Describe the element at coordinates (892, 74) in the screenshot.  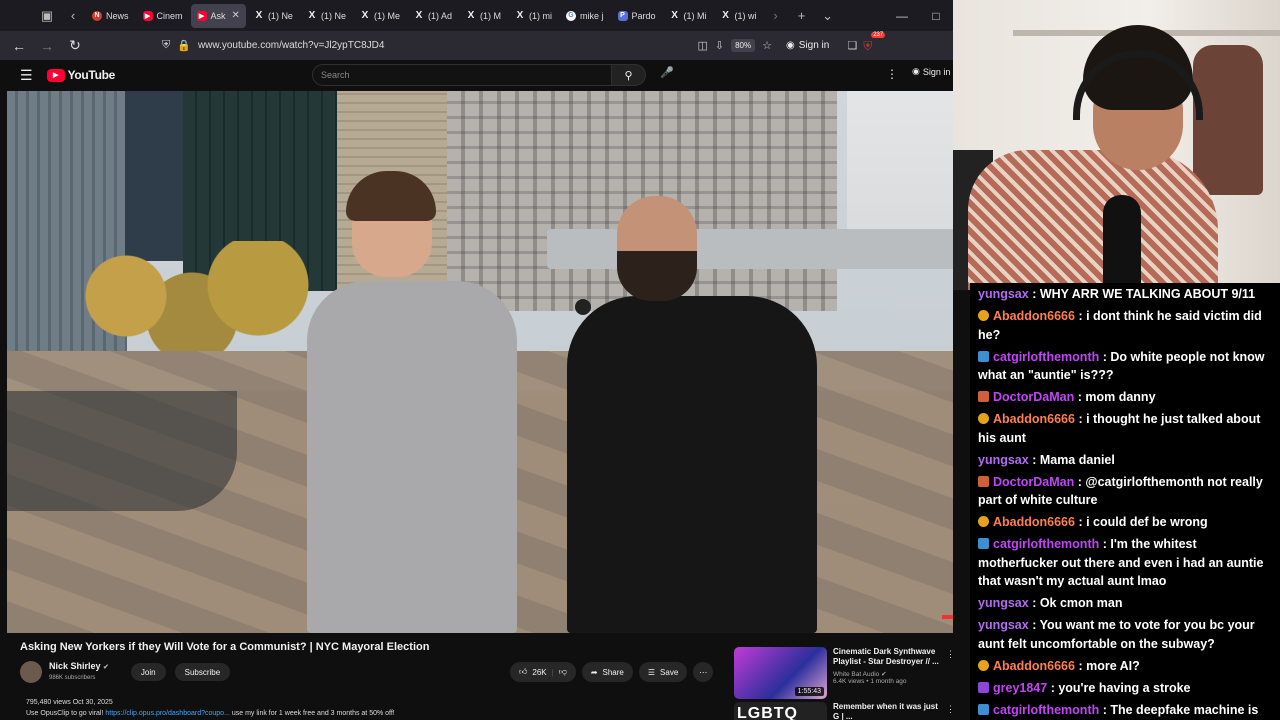
I see `more-options-icon: ⋮` at that location.